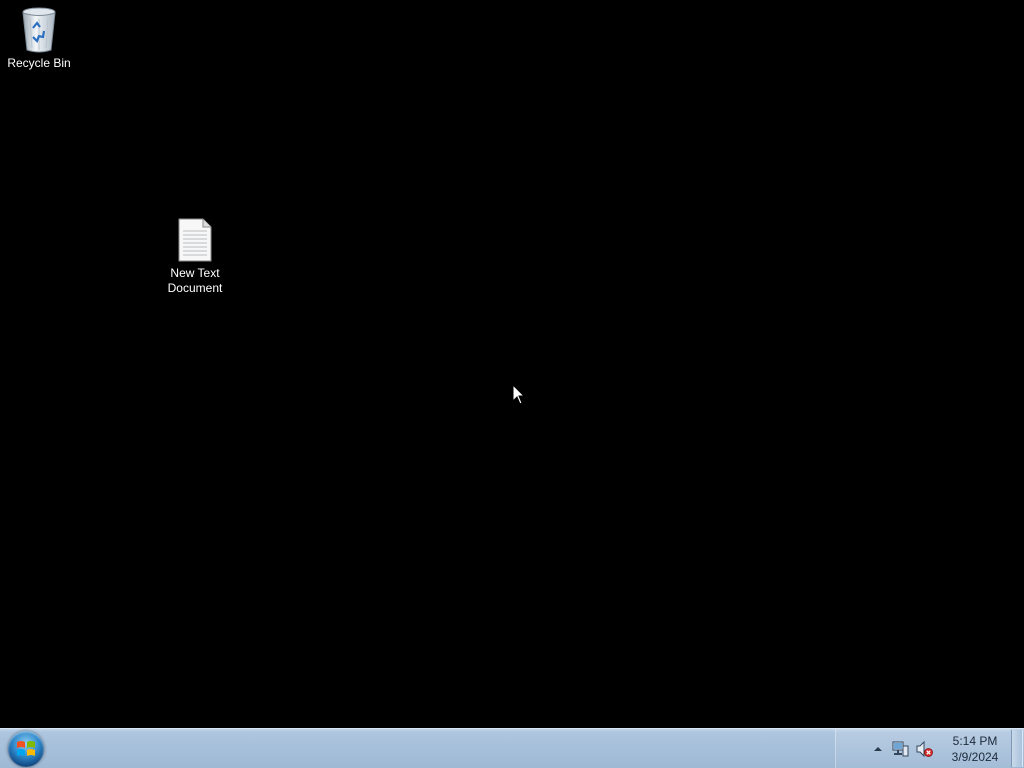  What do you see at coordinates (1017, 748) in the screenshot?
I see `show-desktop-button` at bounding box center [1017, 748].